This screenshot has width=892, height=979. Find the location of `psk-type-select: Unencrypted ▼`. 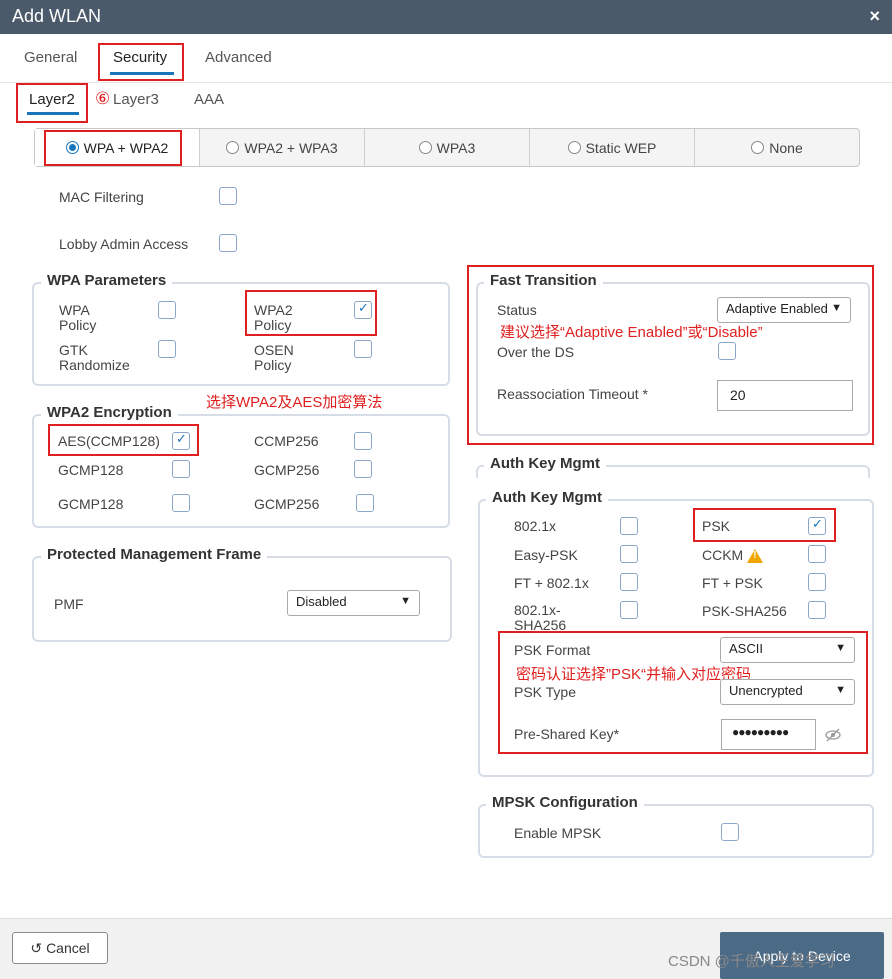

psk-type-select: Unencrypted ▼ is located at coordinates (787, 692).